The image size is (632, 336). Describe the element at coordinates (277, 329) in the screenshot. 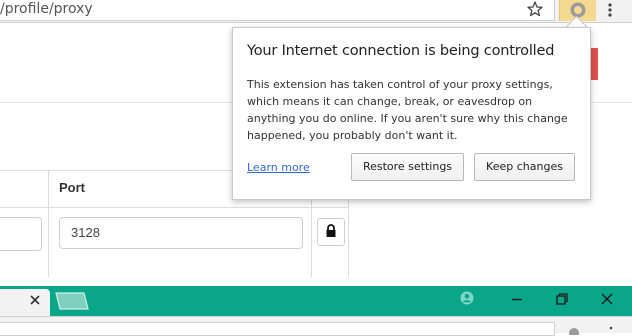

I see `second-window-address-bar` at that location.